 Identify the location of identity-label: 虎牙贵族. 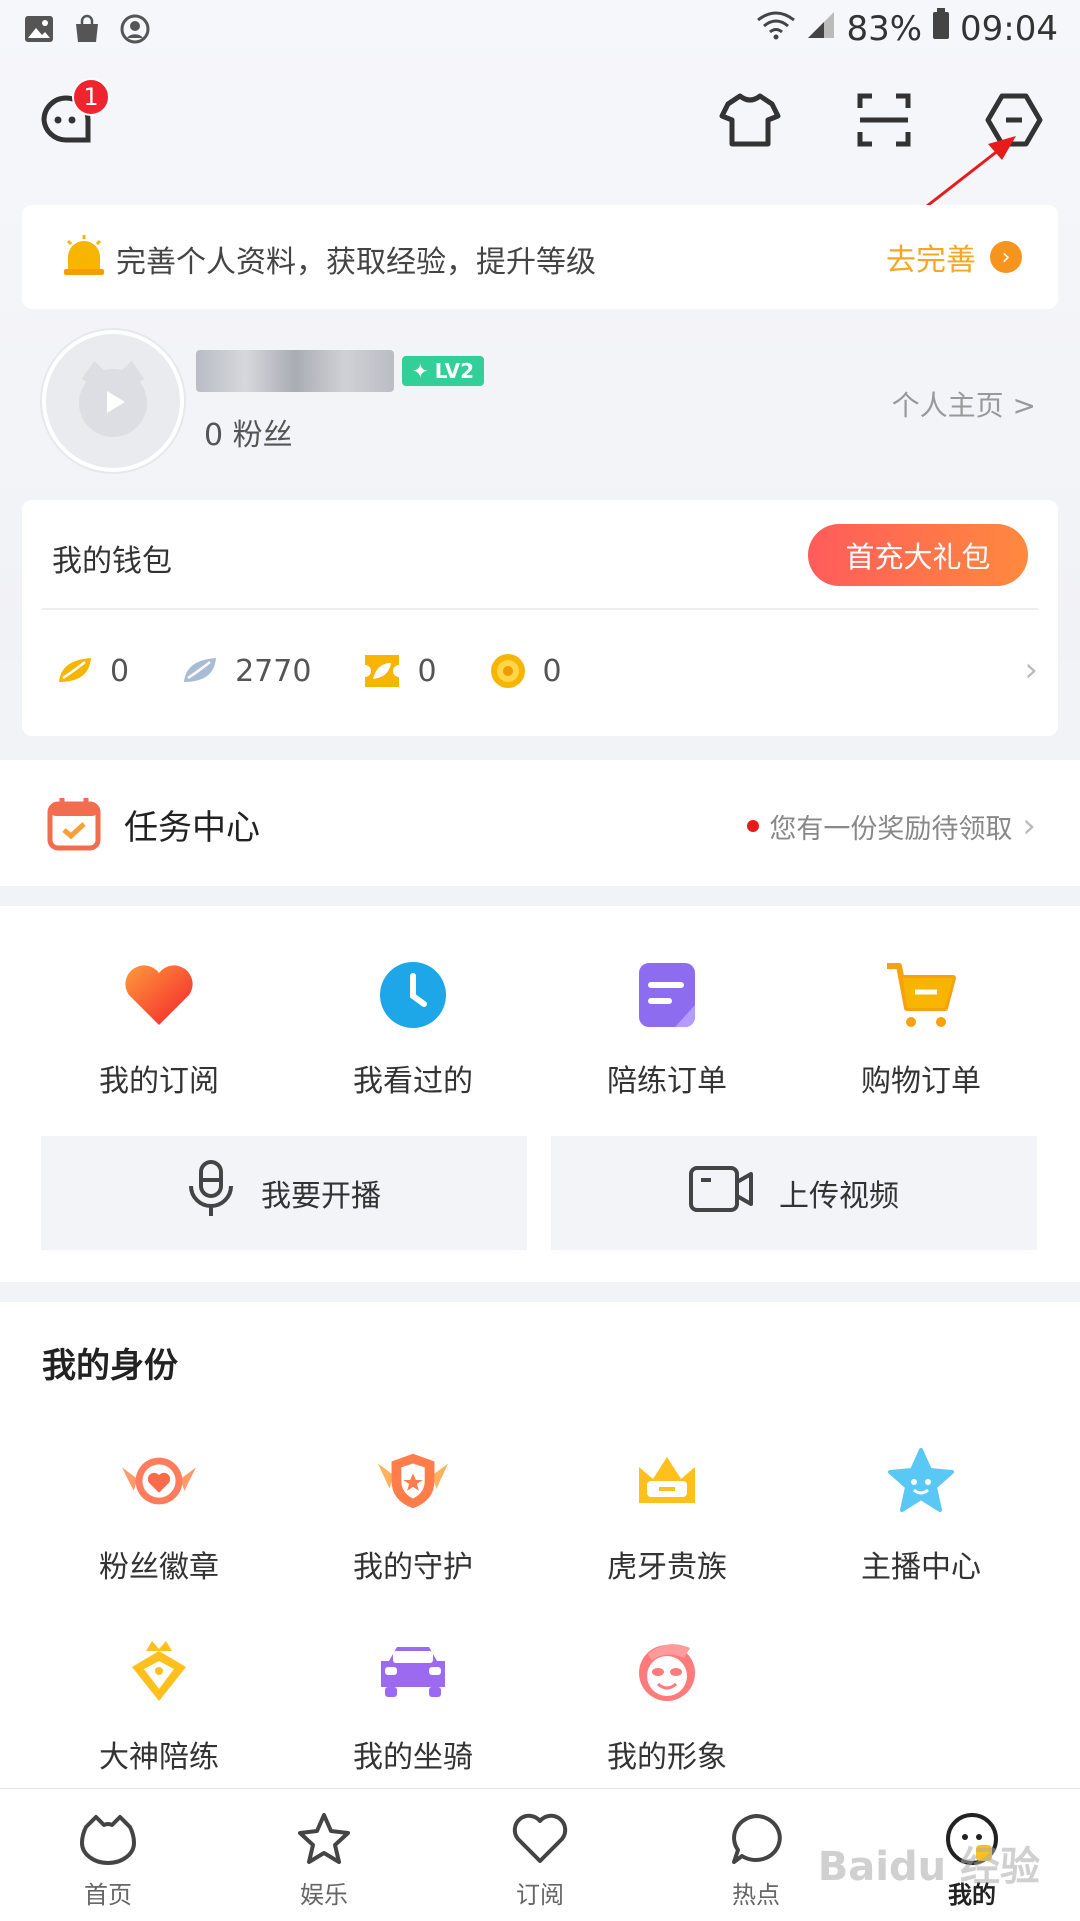
(667, 1567).